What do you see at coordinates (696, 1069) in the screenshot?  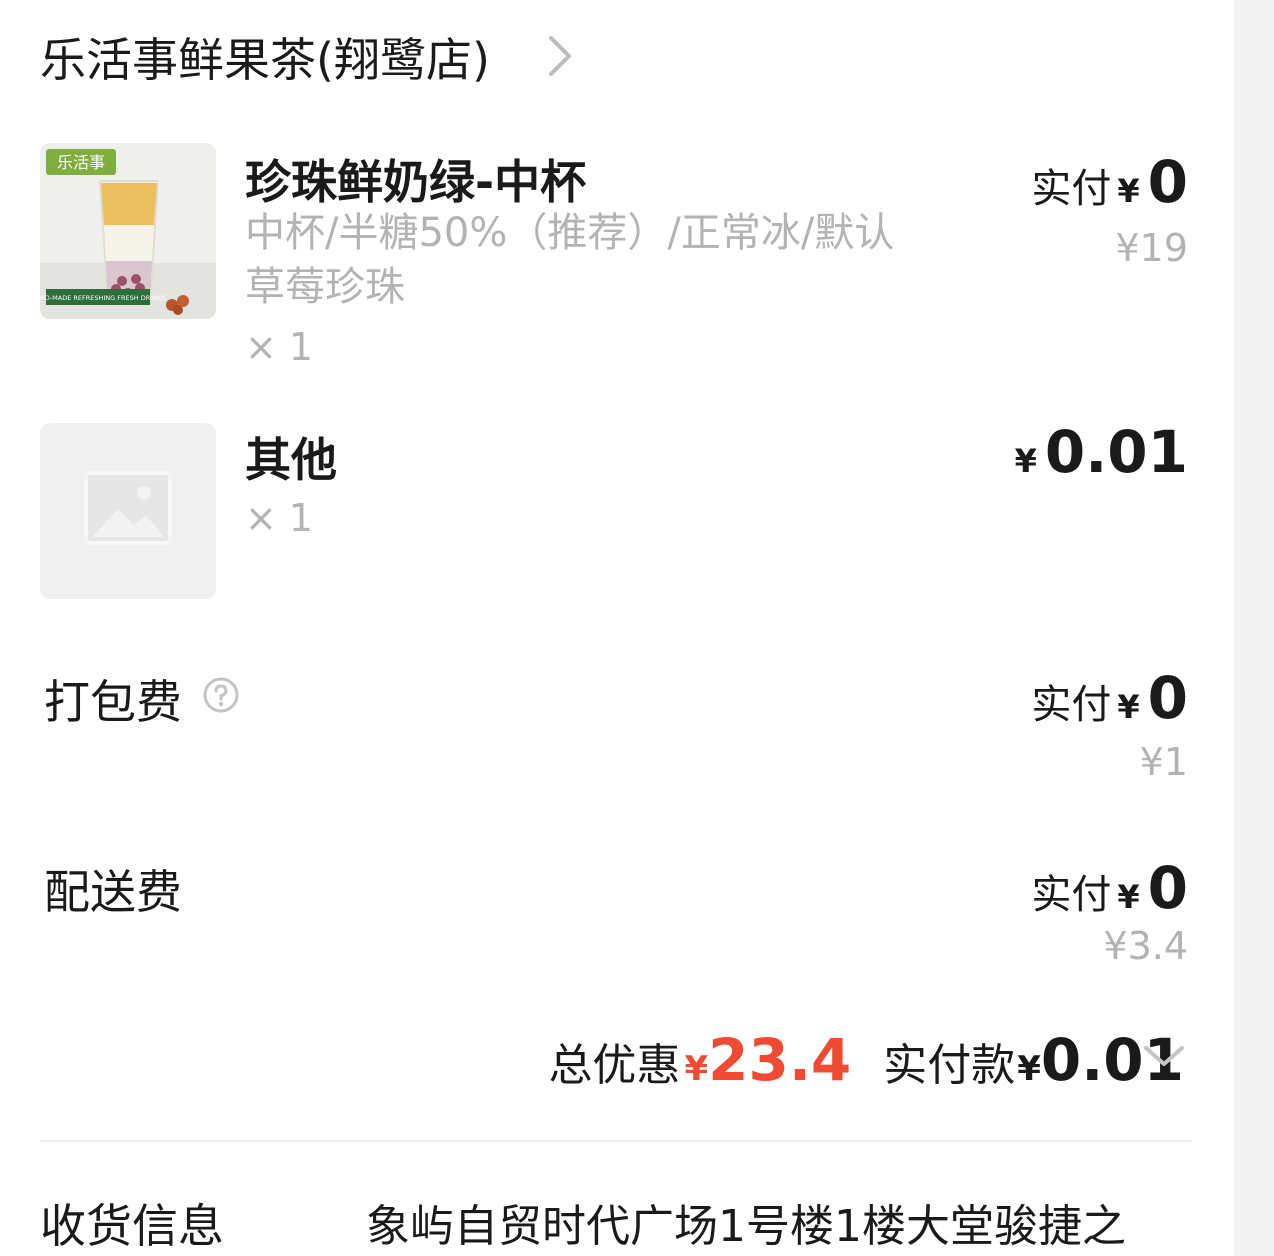 I see `discount-currency: ¥` at bounding box center [696, 1069].